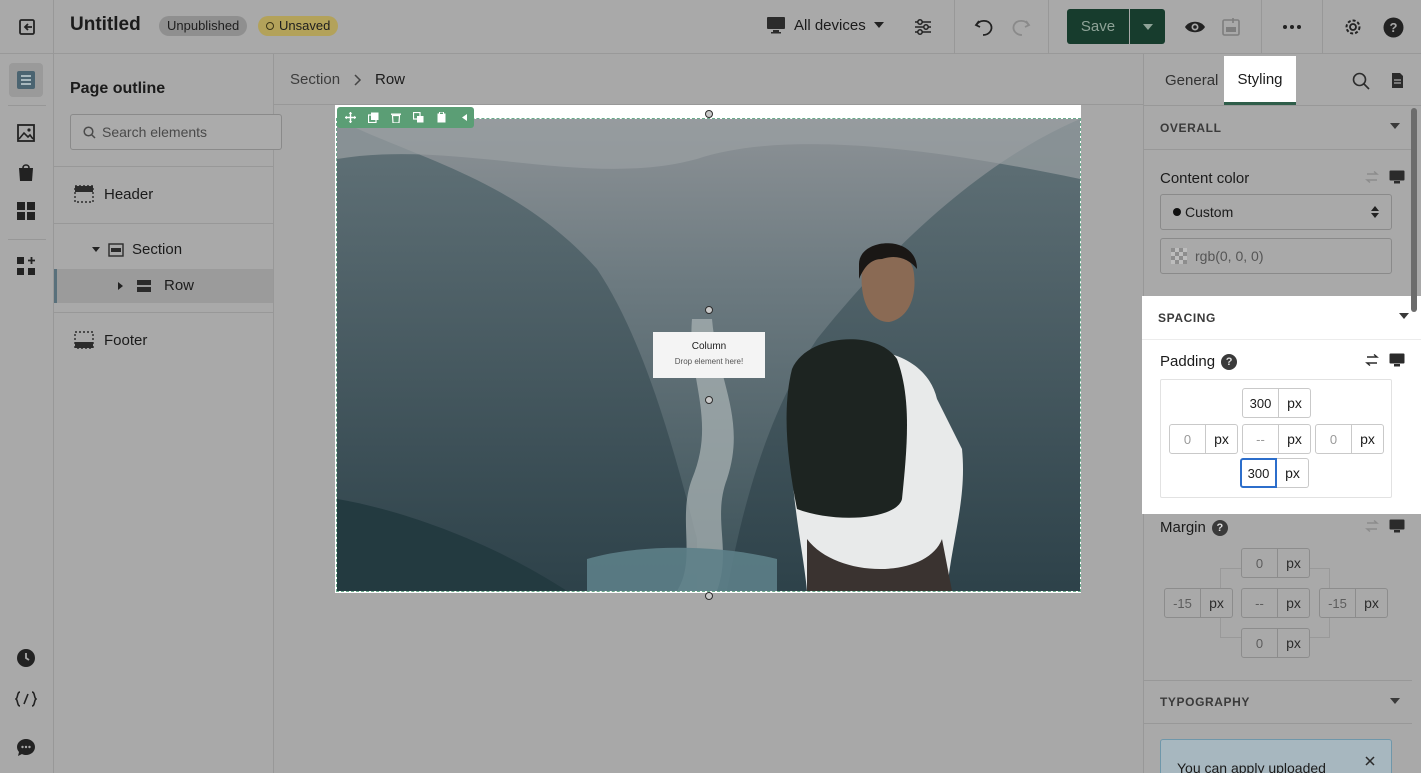 This screenshot has width=1421, height=773. Describe the element at coordinates (1259, 603) in the screenshot. I see `margin-center-value: --` at that location.